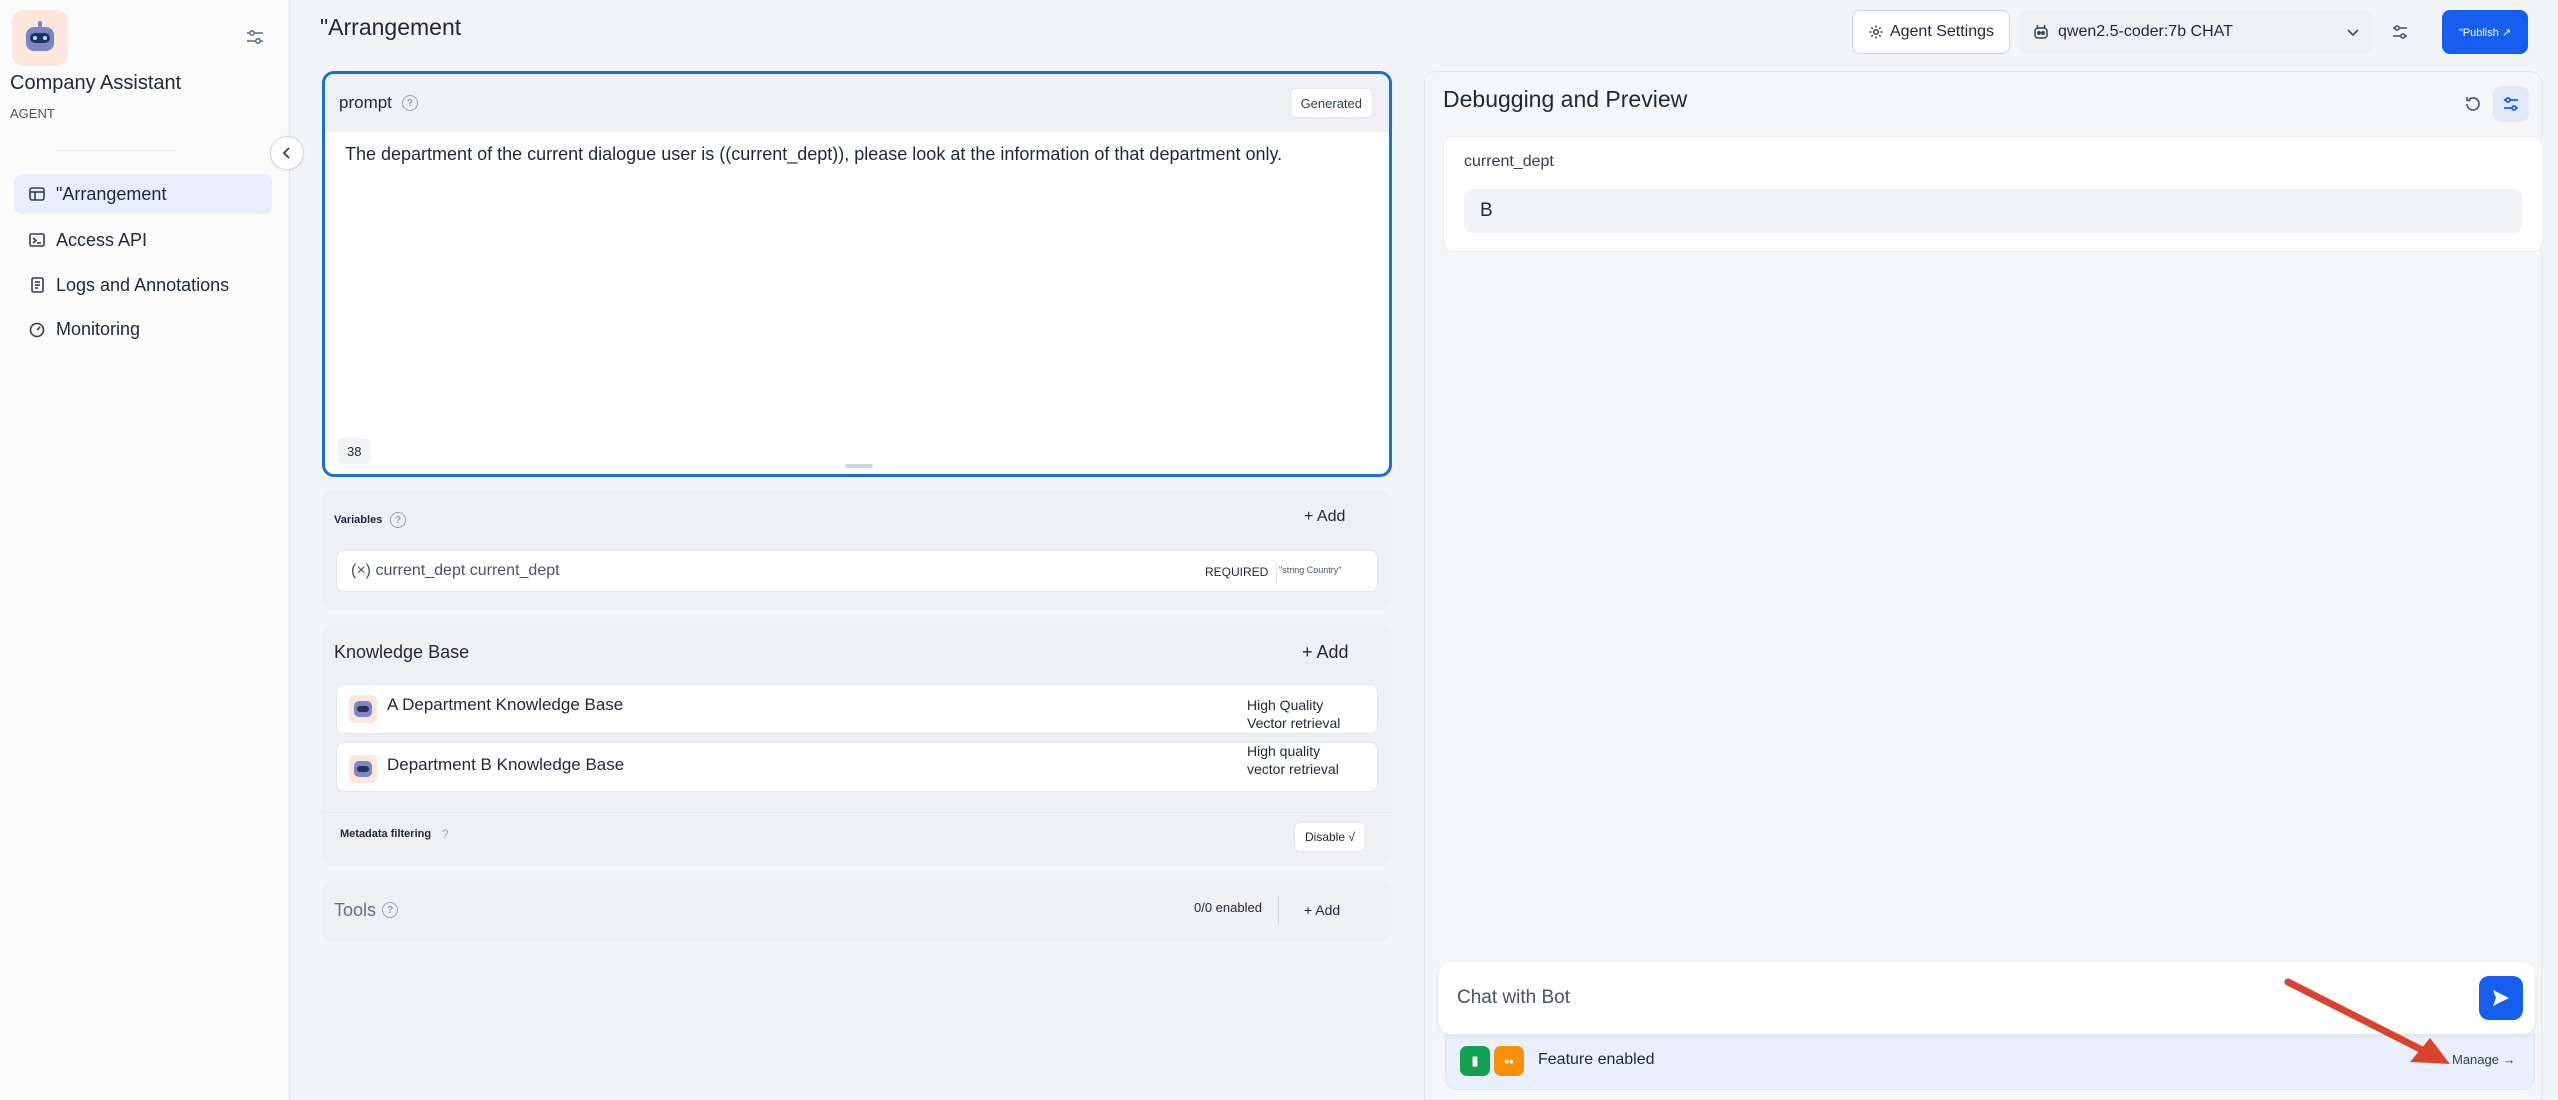 This screenshot has height=1100, width=2558. I want to click on refresh-icon, so click(2473, 104).